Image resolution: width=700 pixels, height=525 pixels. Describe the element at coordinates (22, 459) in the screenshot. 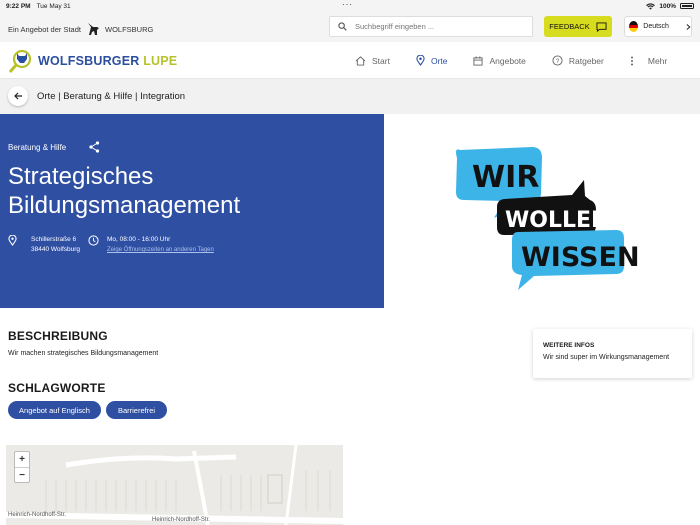

I see `zoom-in-button: +` at that location.